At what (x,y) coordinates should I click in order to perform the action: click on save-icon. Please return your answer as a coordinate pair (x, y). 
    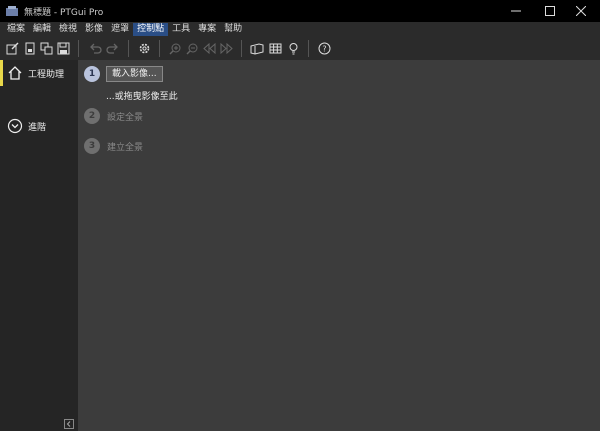
    Looking at the image, I should click on (63, 48).